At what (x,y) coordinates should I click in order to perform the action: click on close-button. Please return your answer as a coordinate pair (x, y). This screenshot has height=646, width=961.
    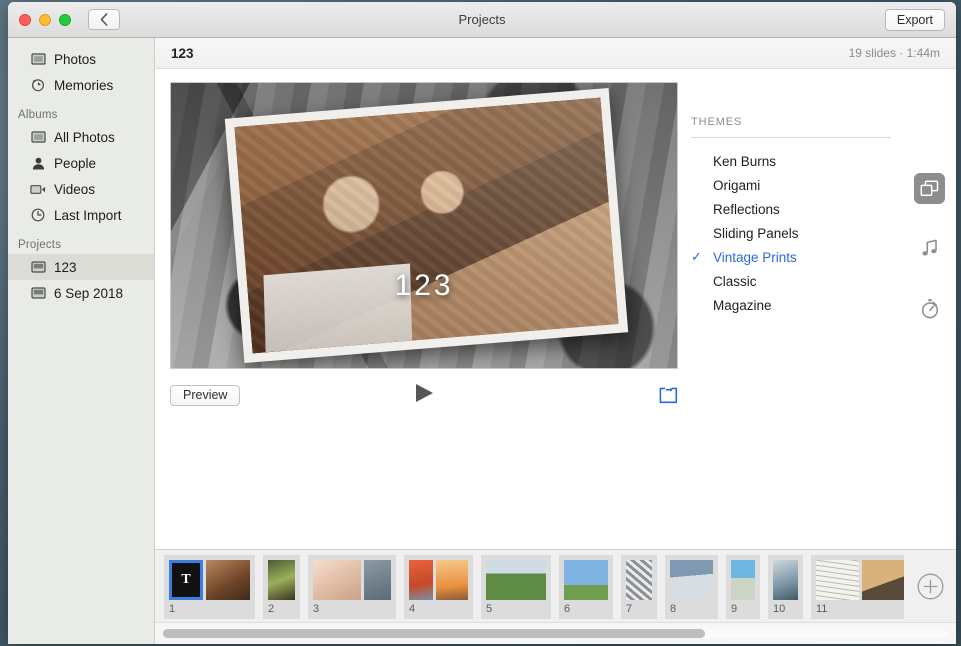
    Looking at the image, I should click on (25, 19).